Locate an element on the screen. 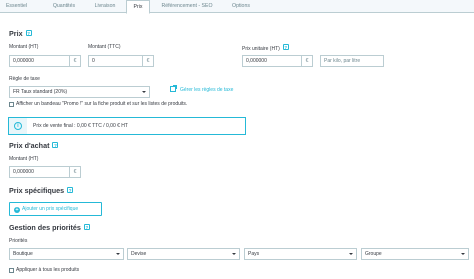  priority-select-1: Boutique is located at coordinates (66, 254).